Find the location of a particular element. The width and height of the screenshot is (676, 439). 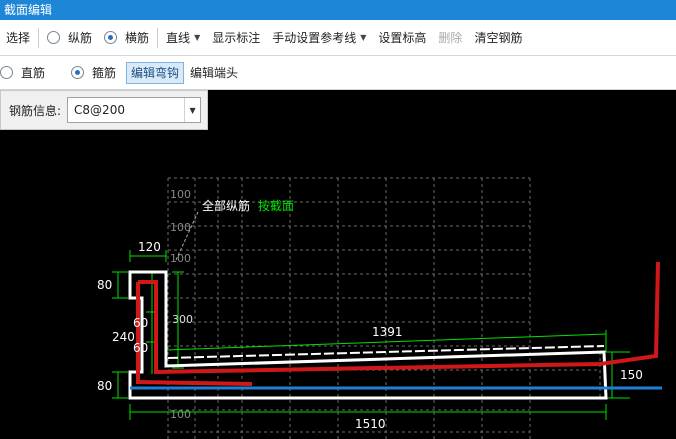

rebar-info-combo: C8@200 ▼ is located at coordinates (134, 110).